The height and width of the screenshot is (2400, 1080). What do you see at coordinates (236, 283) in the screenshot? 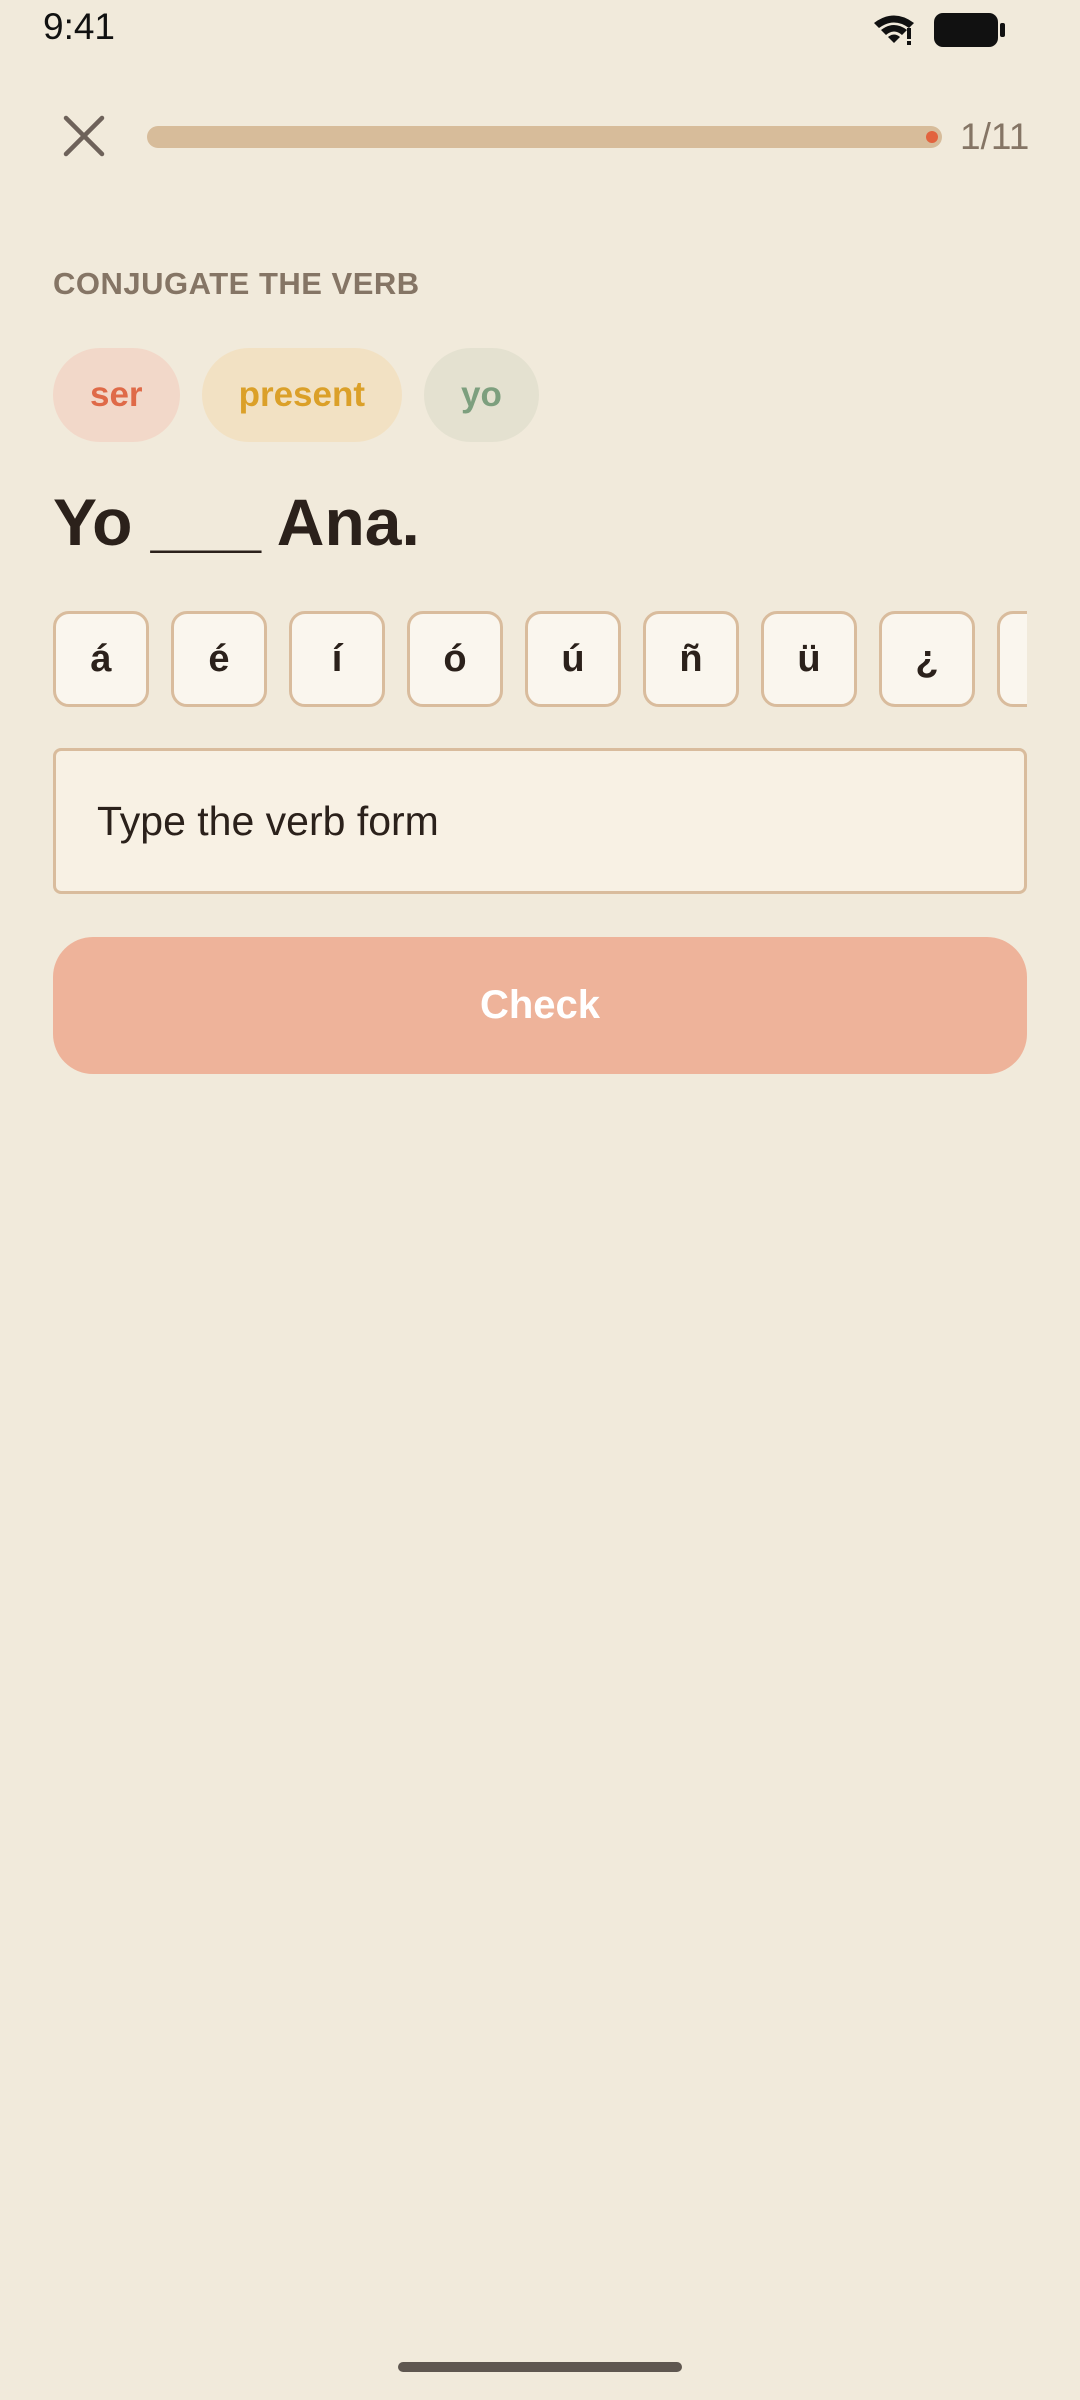
I see `instruction-label: CONJUGATE THE VERB` at bounding box center [236, 283].